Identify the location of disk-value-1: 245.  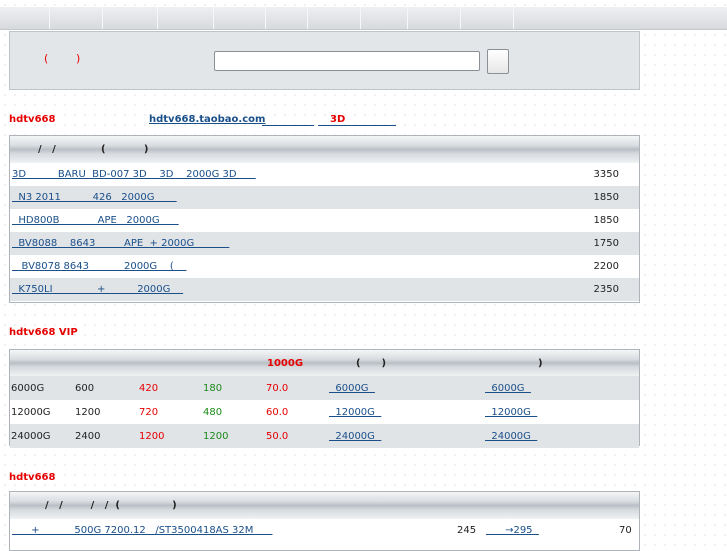
(467, 530).